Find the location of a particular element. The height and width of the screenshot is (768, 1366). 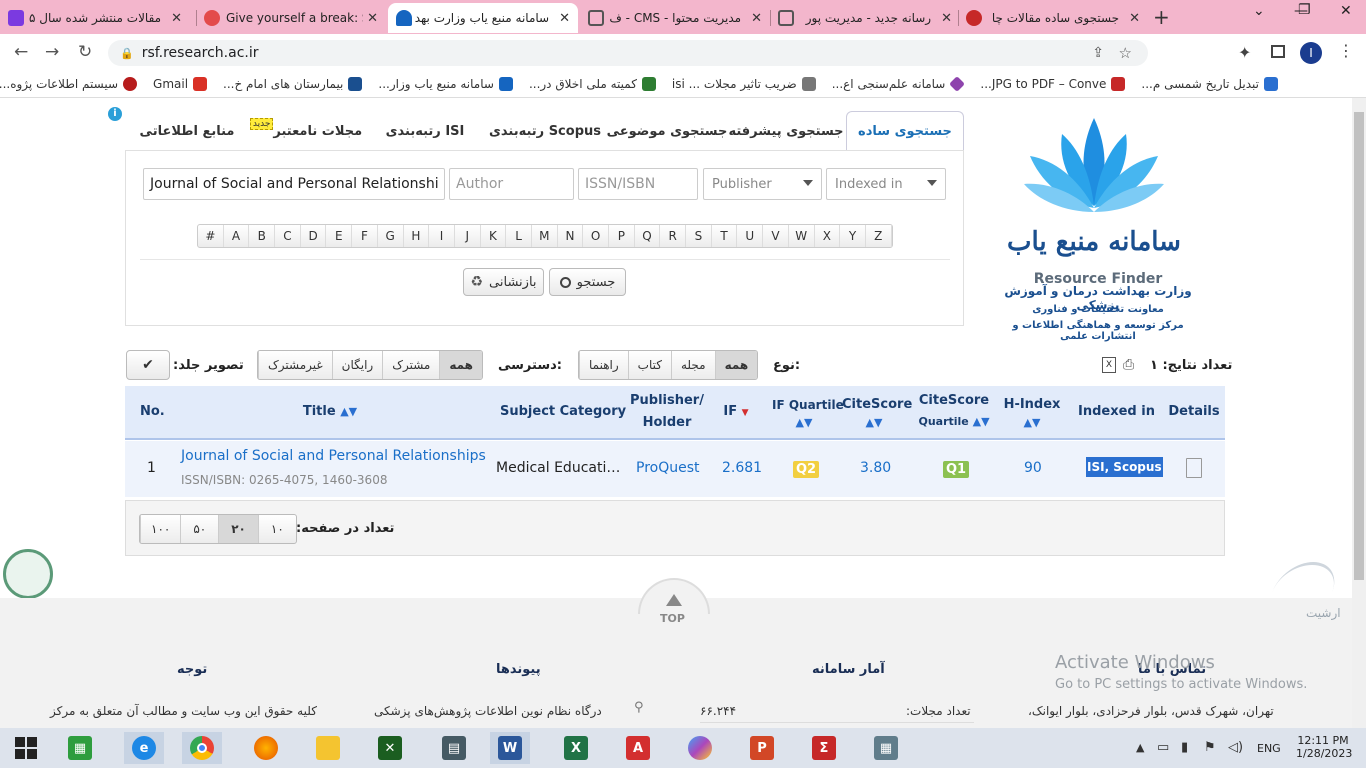

page-size-100: ۱۰۰ is located at coordinates (160, 529).